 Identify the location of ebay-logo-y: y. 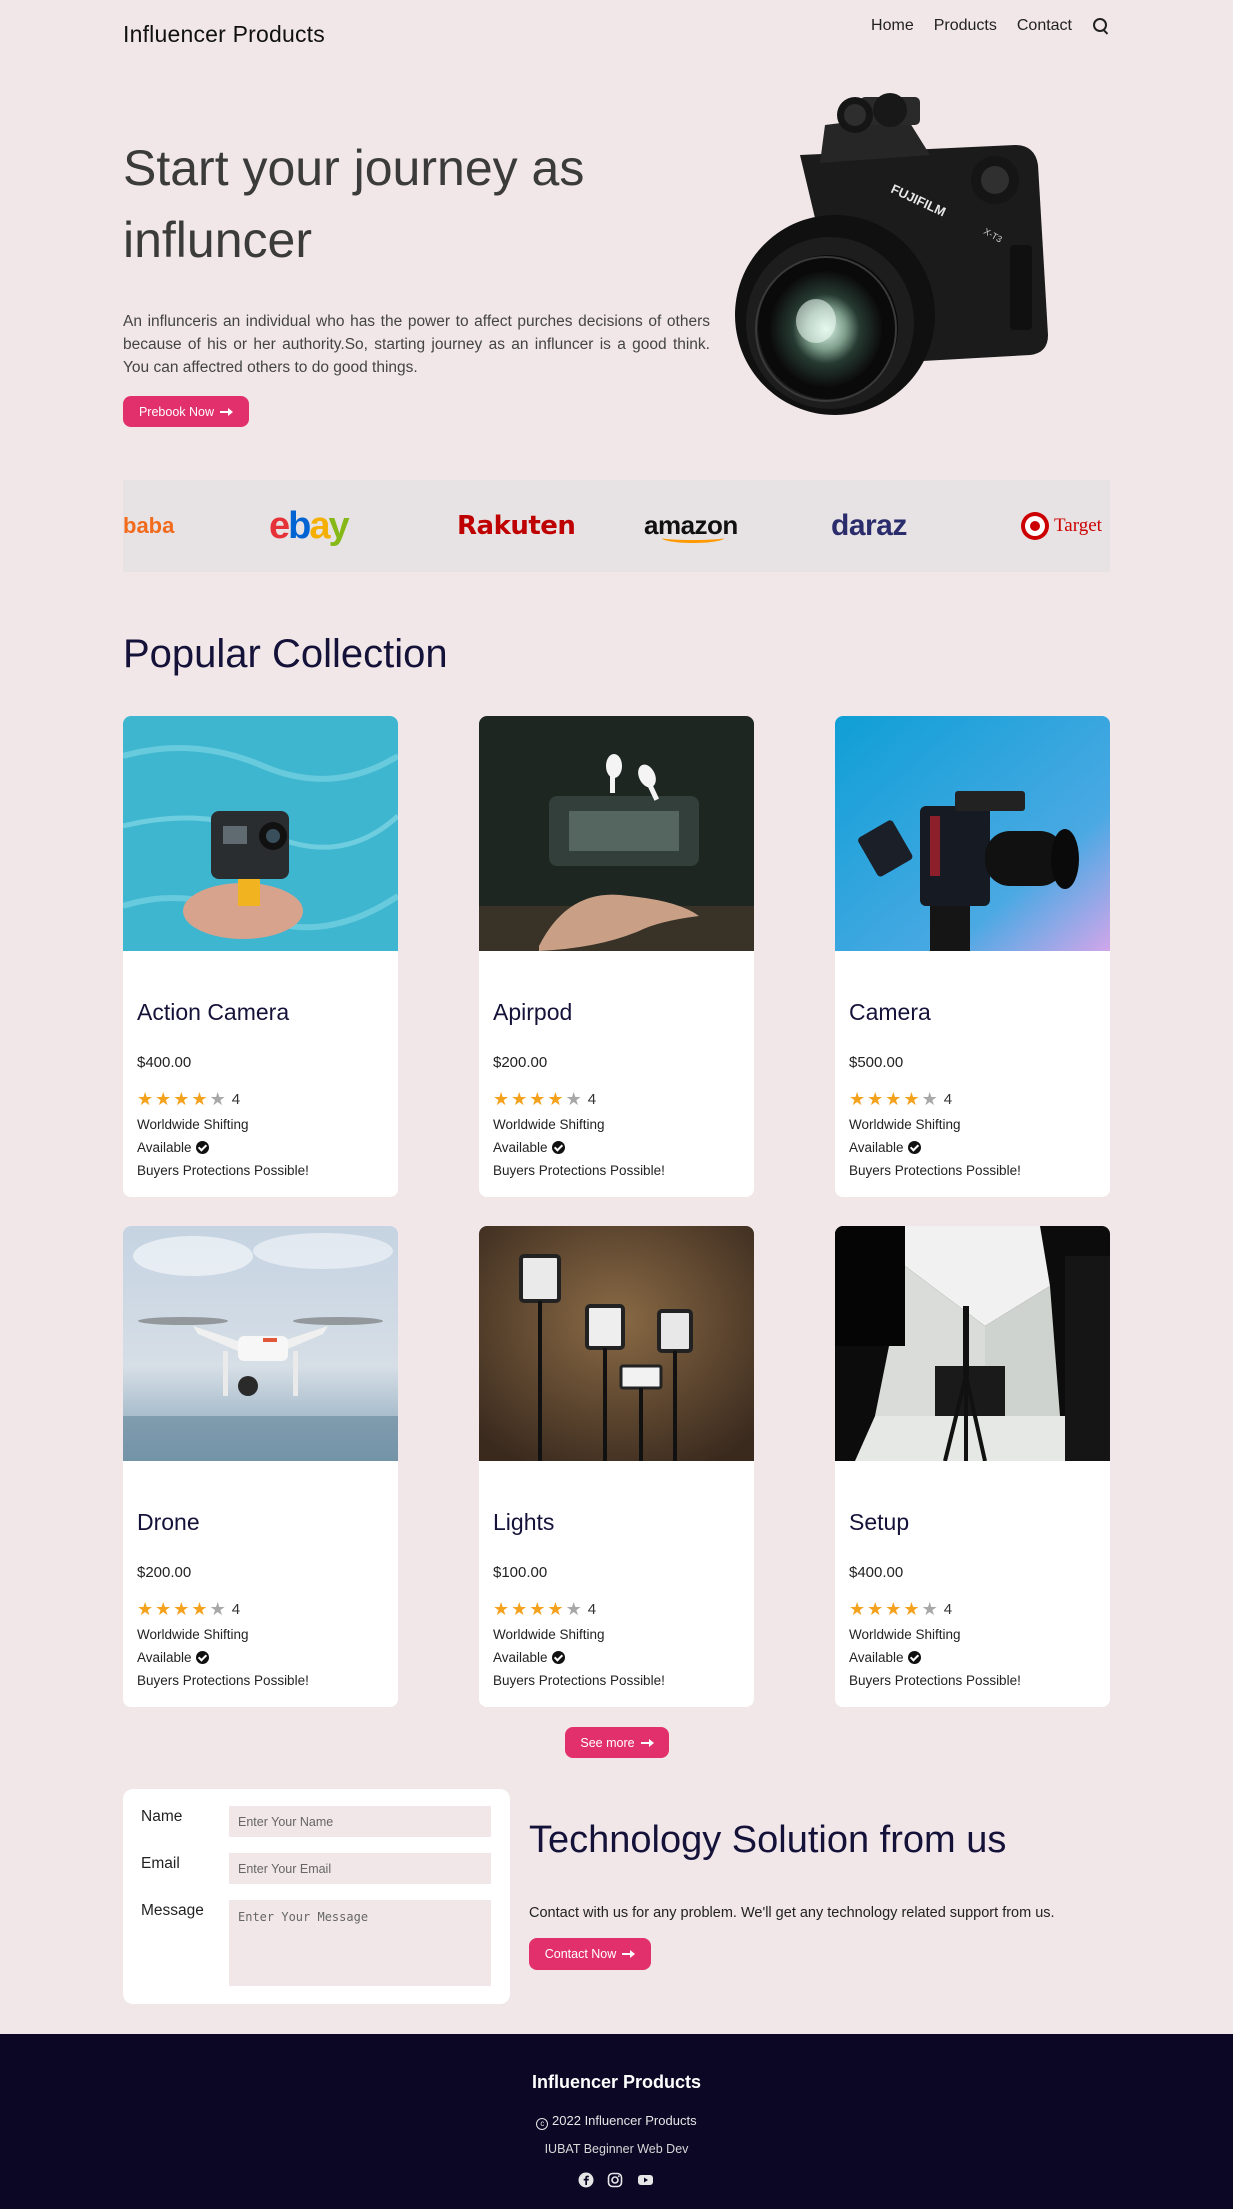
(339, 525).